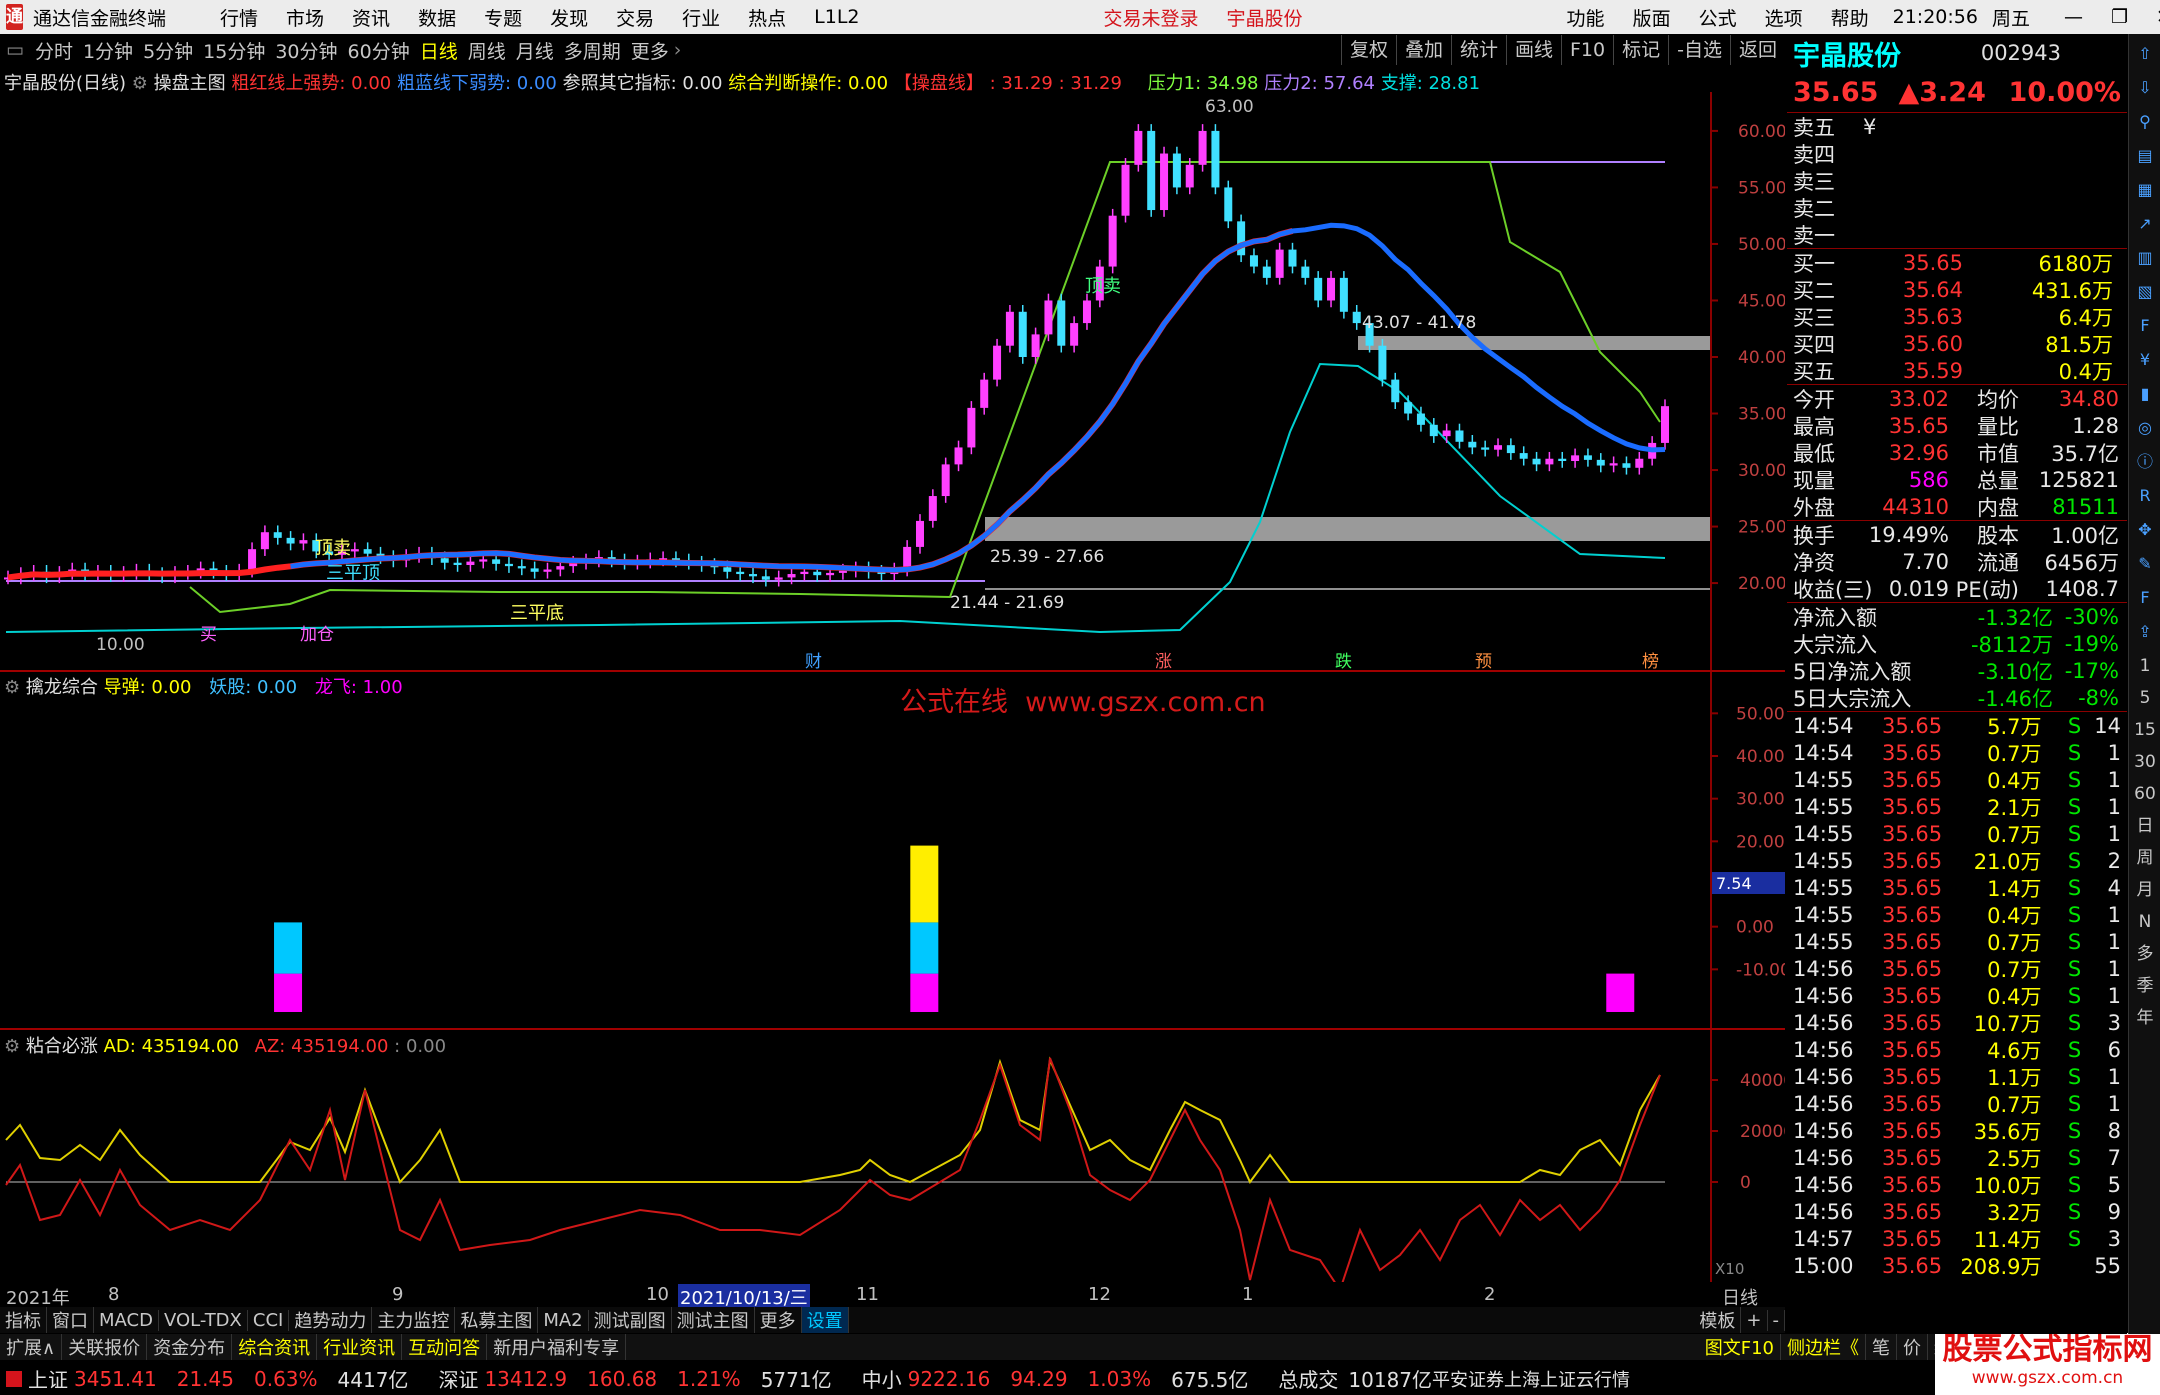 The image size is (2160, 1395). I want to click on rsi-icon: R, so click(2145, 496).